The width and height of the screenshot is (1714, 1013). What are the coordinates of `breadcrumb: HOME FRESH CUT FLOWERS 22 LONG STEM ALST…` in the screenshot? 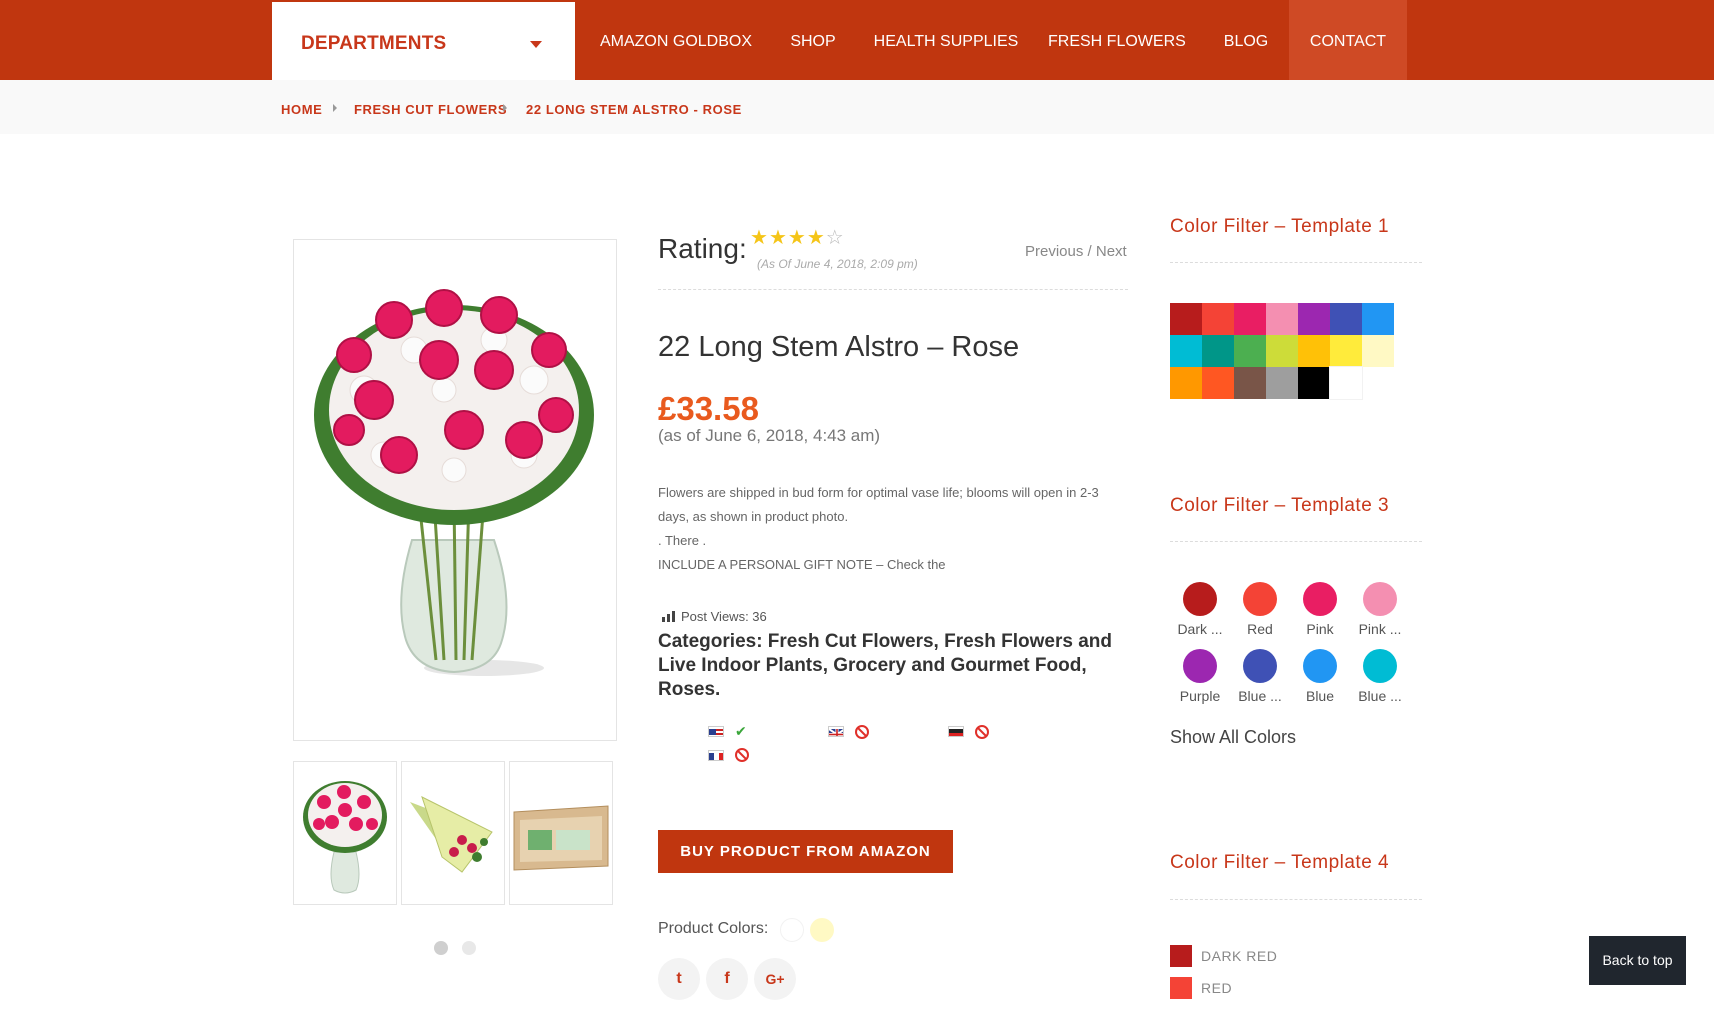 It's located at (857, 107).